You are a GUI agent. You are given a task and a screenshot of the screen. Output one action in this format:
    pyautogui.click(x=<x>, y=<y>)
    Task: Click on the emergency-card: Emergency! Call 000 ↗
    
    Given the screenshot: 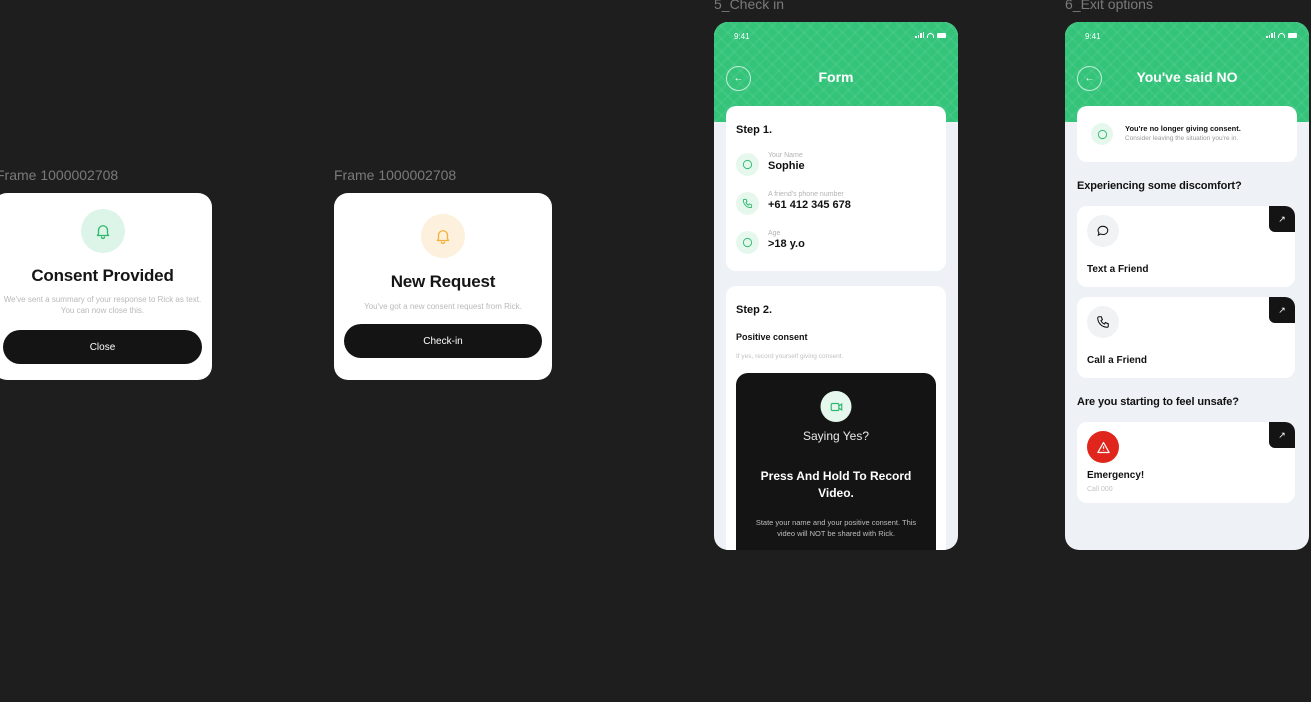 What is the action you would take?
    pyautogui.click(x=1186, y=462)
    